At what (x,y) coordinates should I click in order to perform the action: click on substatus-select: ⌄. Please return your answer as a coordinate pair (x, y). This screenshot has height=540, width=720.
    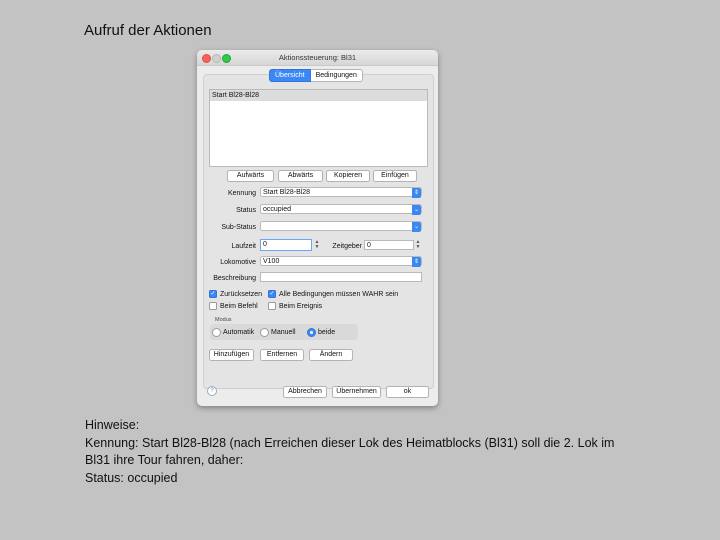
    Looking at the image, I should click on (341, 226).